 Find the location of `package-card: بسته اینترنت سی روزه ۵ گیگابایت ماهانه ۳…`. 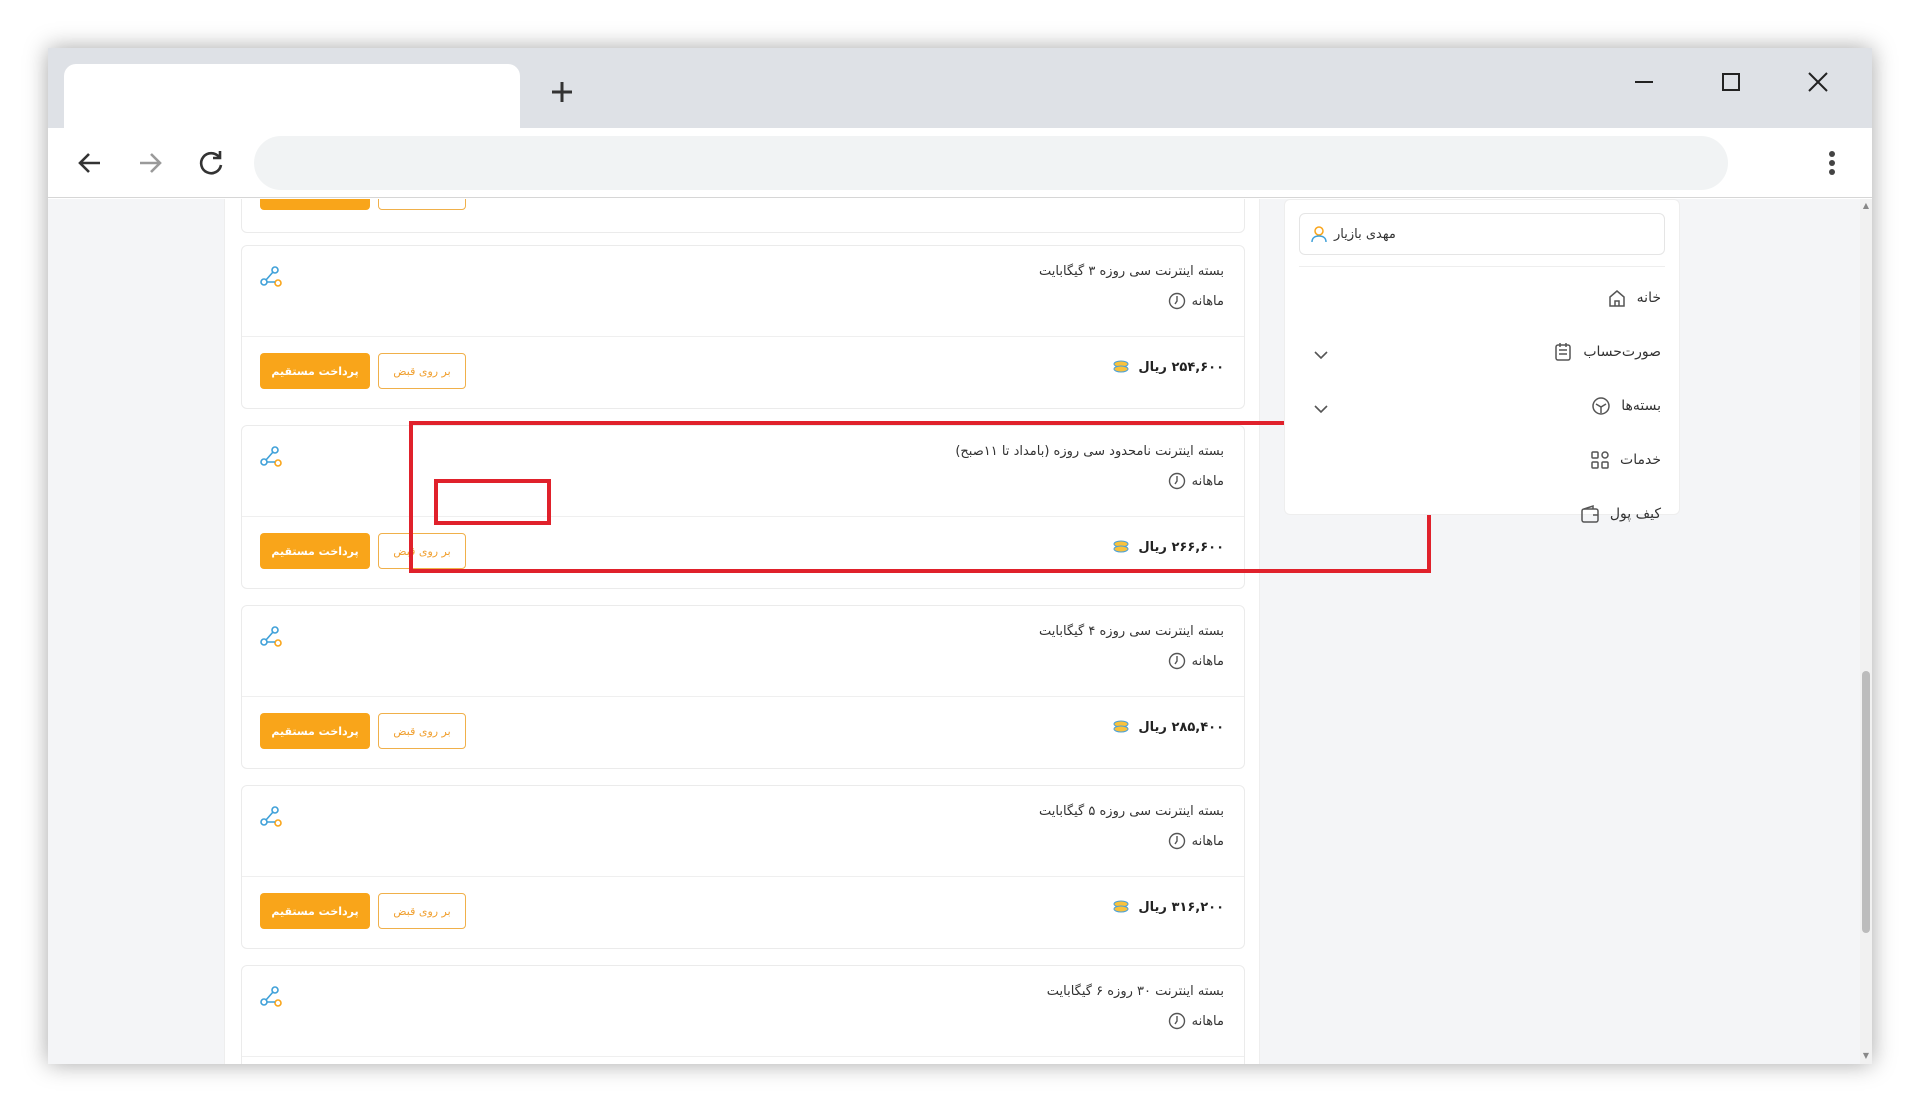

package-card: بسته اینترنت سی روزه ۵ گیگابایت ماهانه ۳… is located at coordinates (743, 867).